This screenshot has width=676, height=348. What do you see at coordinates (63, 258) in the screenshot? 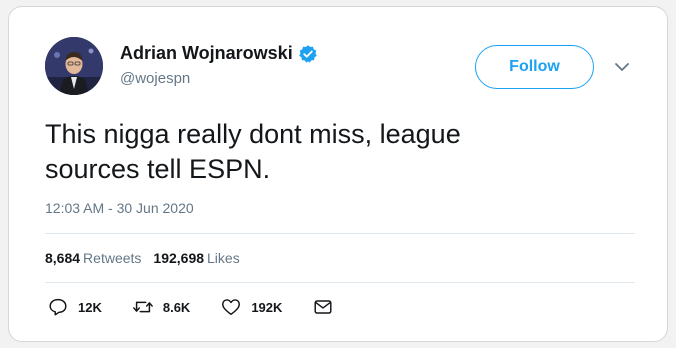
I see `retweets-count: 8,684` at bounding box center [63, 258].